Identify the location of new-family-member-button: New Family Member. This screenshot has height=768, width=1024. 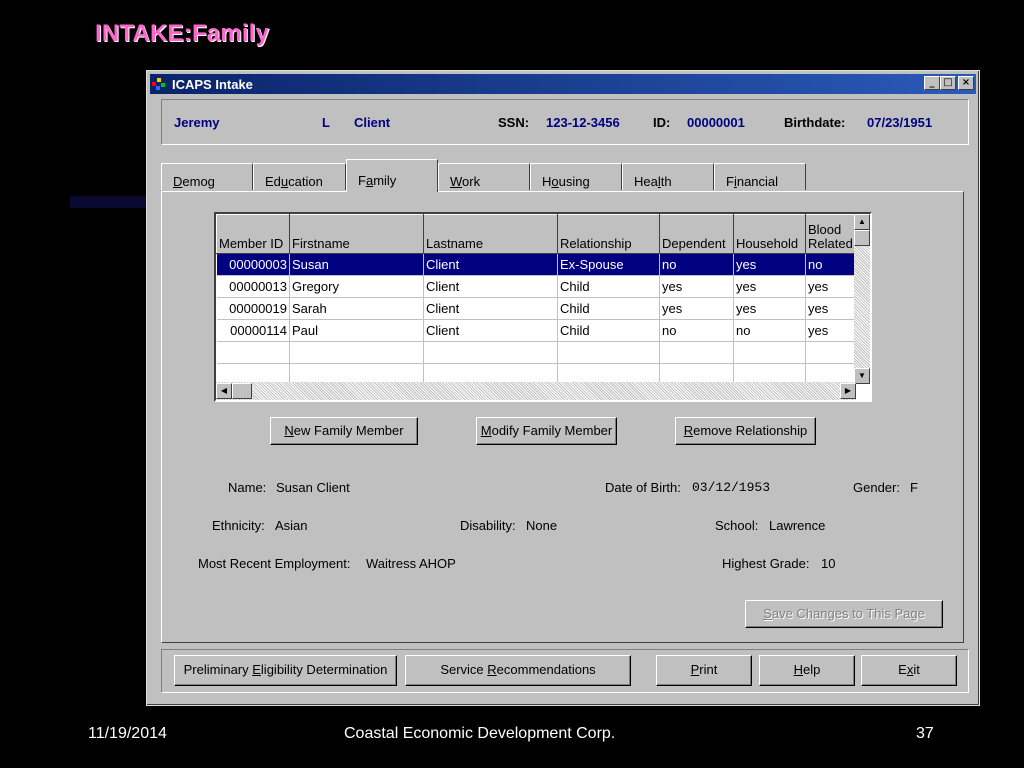
(344, 431).